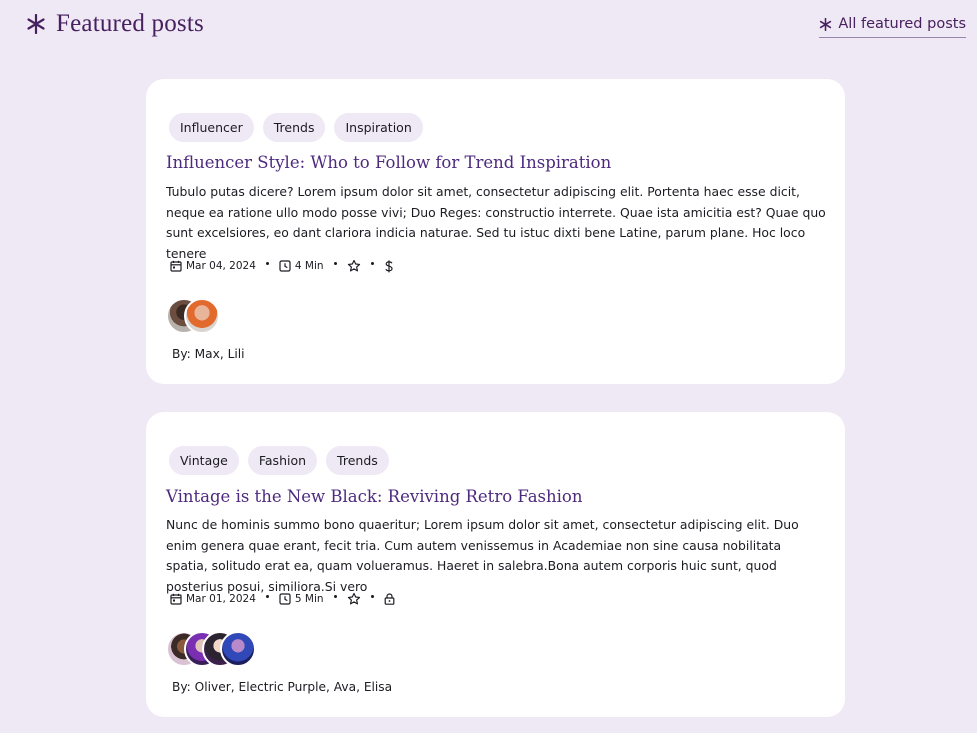 The height and width of the screenshot is (733, 977). I want to click on post-date: Mar 04, 2024, so click(213, 266).